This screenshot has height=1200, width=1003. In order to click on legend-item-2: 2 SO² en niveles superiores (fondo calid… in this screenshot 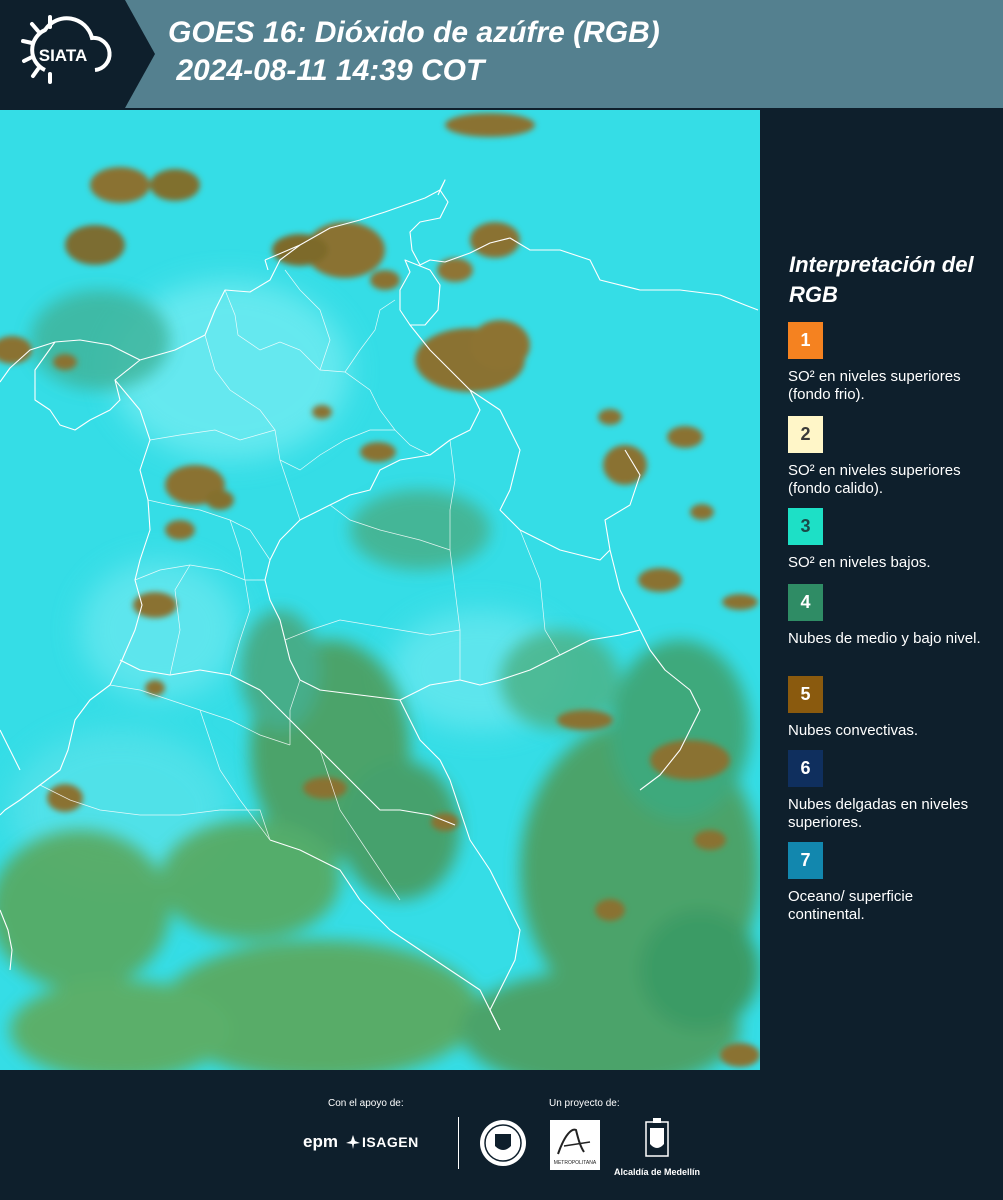, I will do `click(890, 457)`.